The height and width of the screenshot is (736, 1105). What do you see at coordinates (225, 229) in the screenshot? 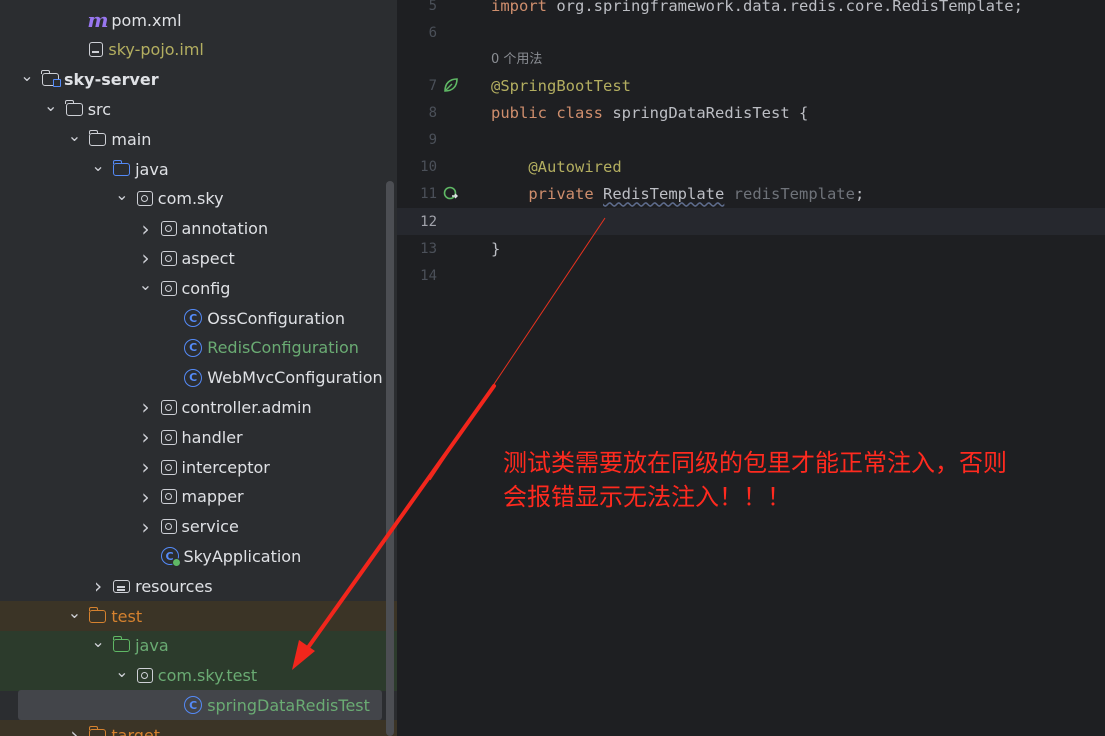
I see `tree-item-label: annotation` at bounding box center [225, 229].